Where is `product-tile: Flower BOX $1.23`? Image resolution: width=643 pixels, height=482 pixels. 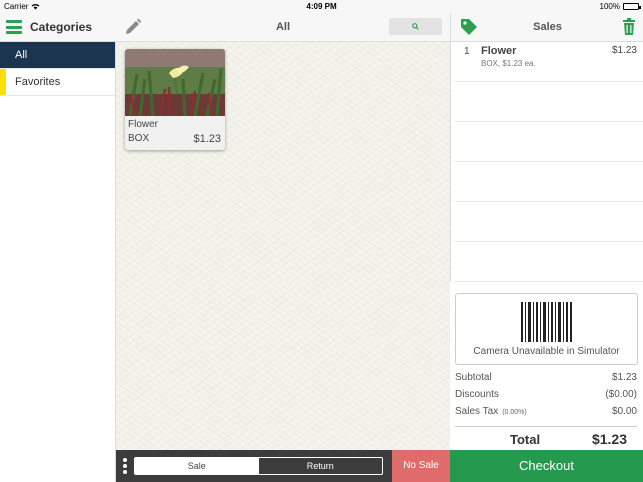 product-tile: Flower BOX $1.23 is located at coordinates (175, 99).